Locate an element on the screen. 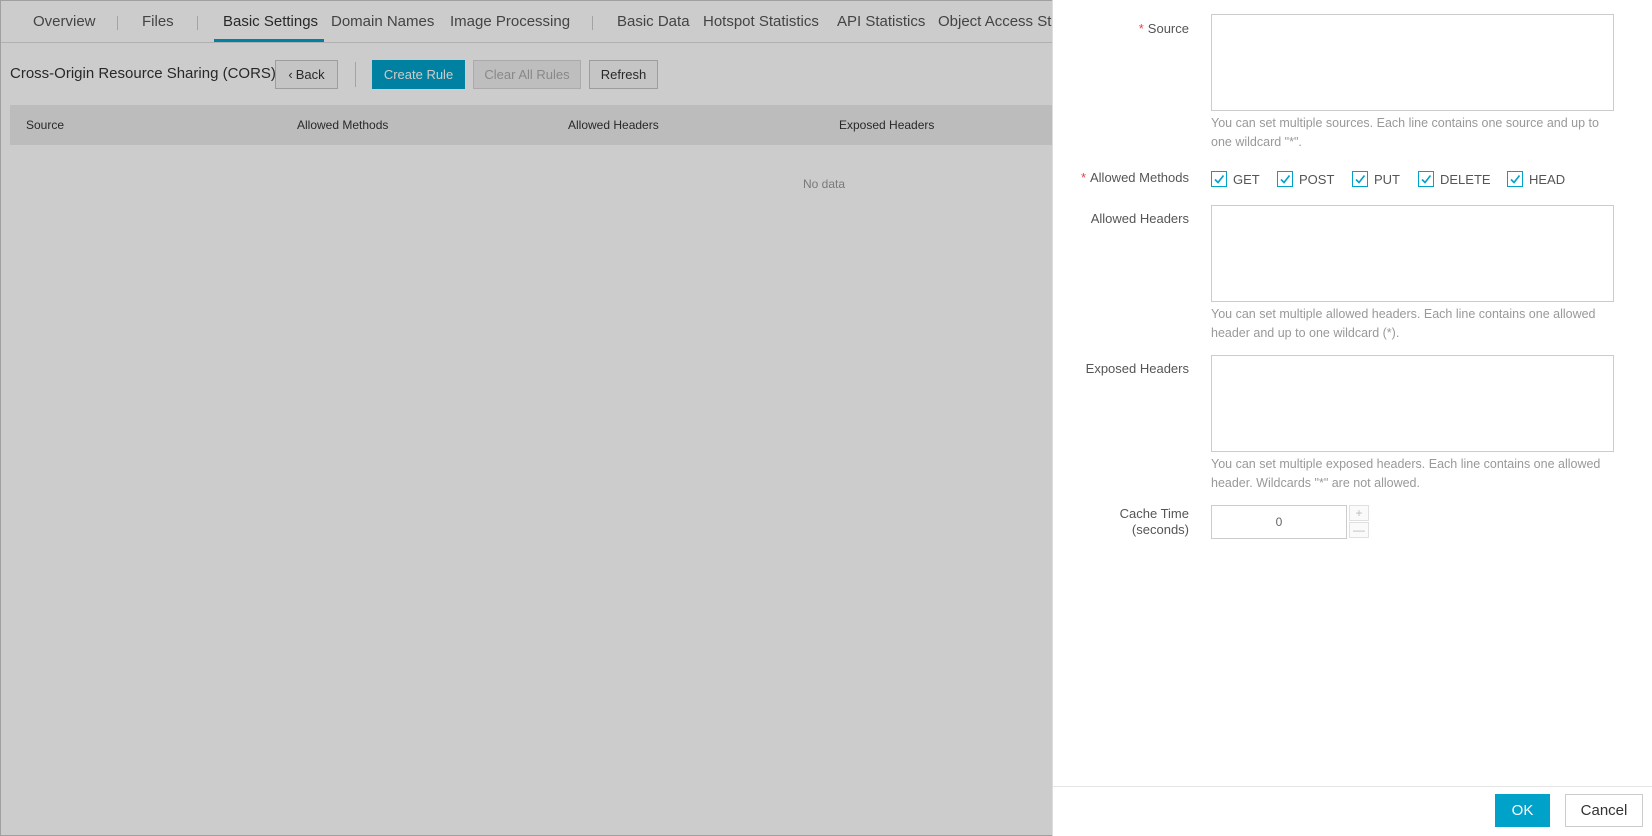  source-label-text: Source is located at coordinates (1168, 28).